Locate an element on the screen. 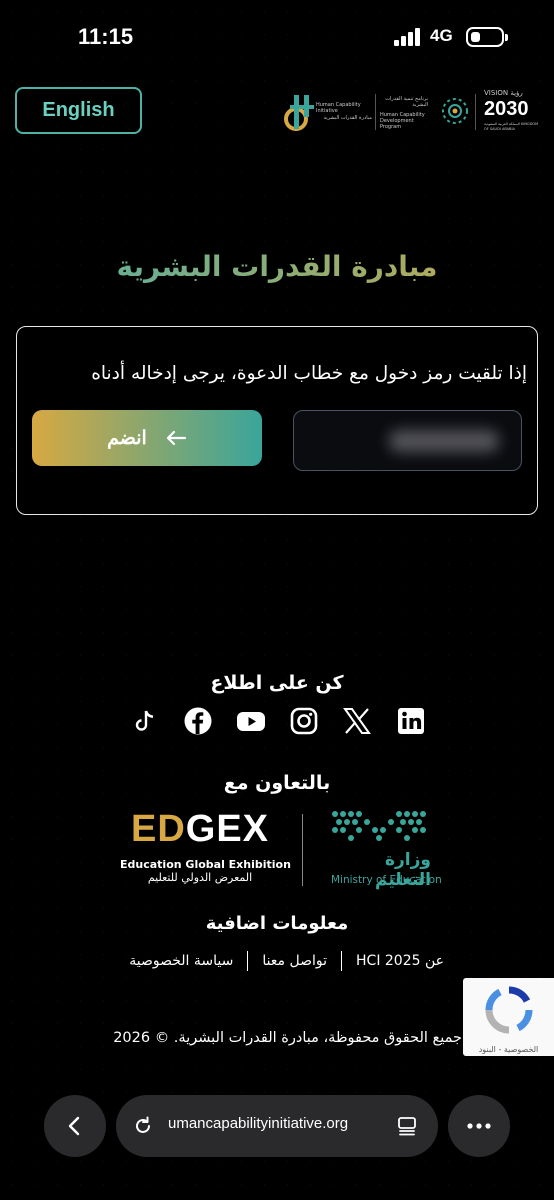  recaptcha-badge: الخصوصية - البنود is located at coordinates (508, 1017).